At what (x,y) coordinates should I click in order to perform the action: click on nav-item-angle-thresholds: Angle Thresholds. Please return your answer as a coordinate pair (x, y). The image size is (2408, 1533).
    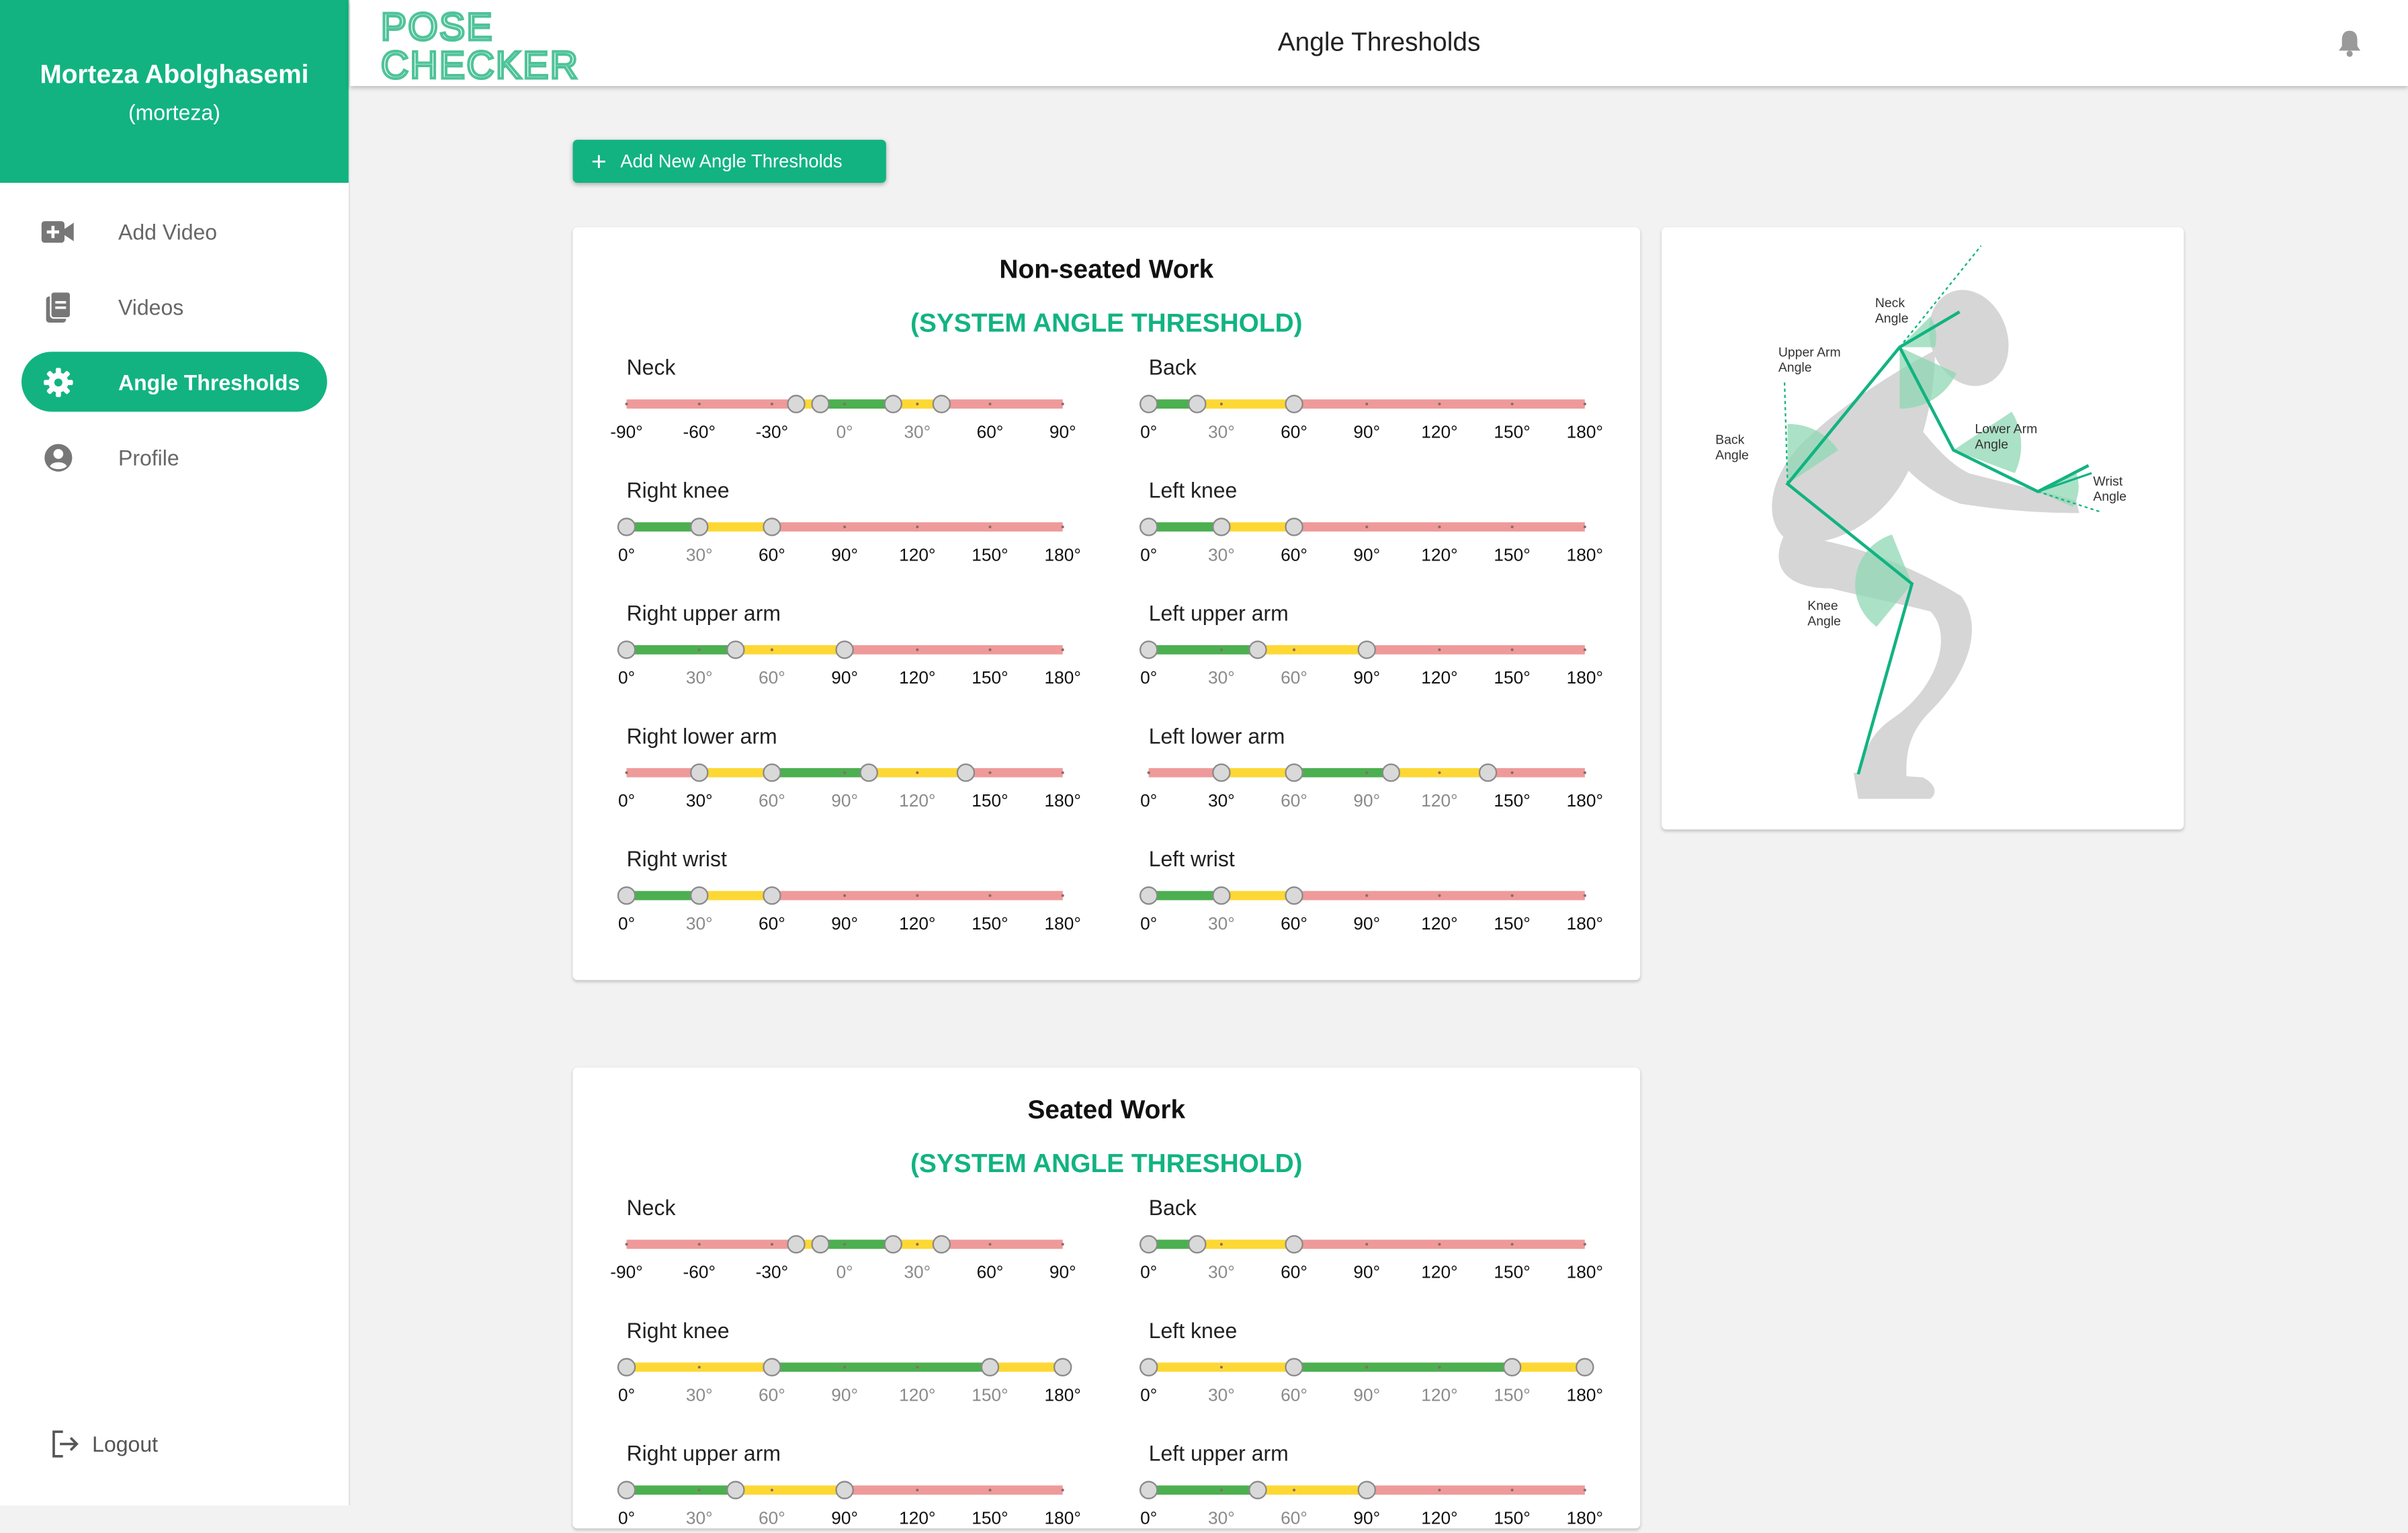
    Looking at the image, I should click on (174, 381).